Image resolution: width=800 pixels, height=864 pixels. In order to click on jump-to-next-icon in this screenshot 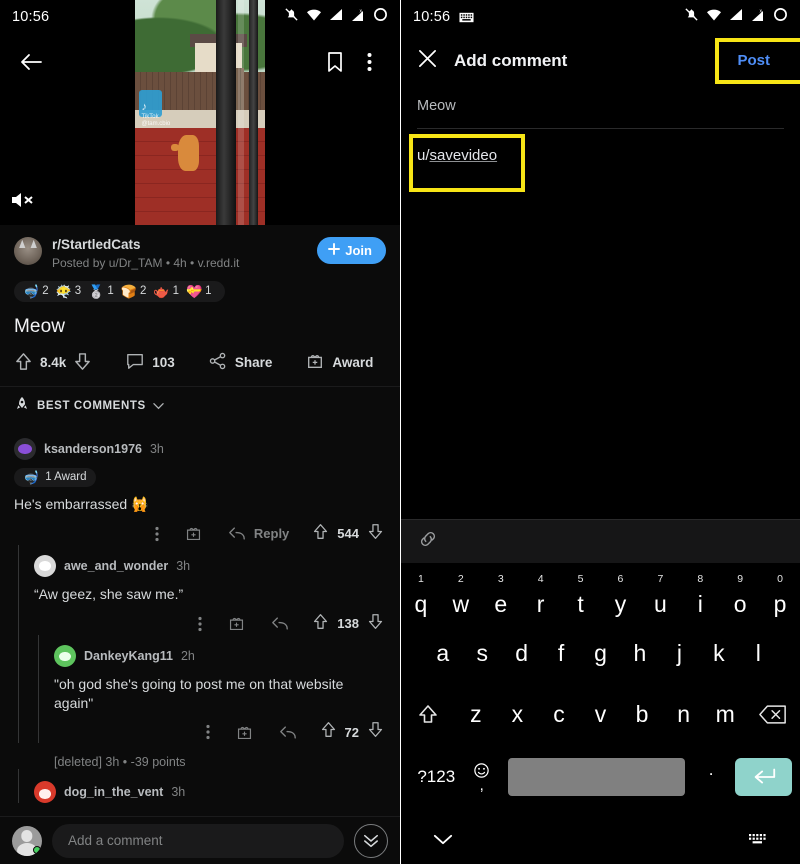, I will do `click(371, 840)`.